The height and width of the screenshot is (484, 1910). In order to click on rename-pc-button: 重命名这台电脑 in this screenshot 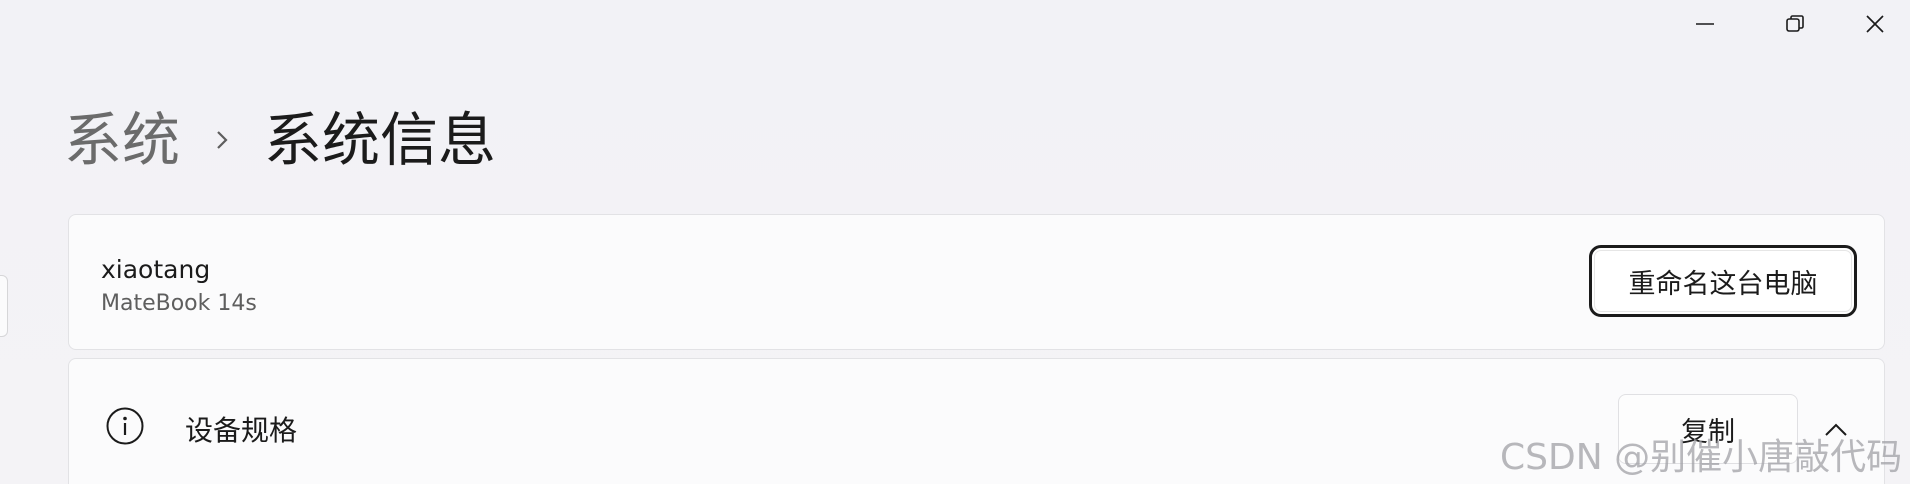, I will do `click(1723, 281)`.